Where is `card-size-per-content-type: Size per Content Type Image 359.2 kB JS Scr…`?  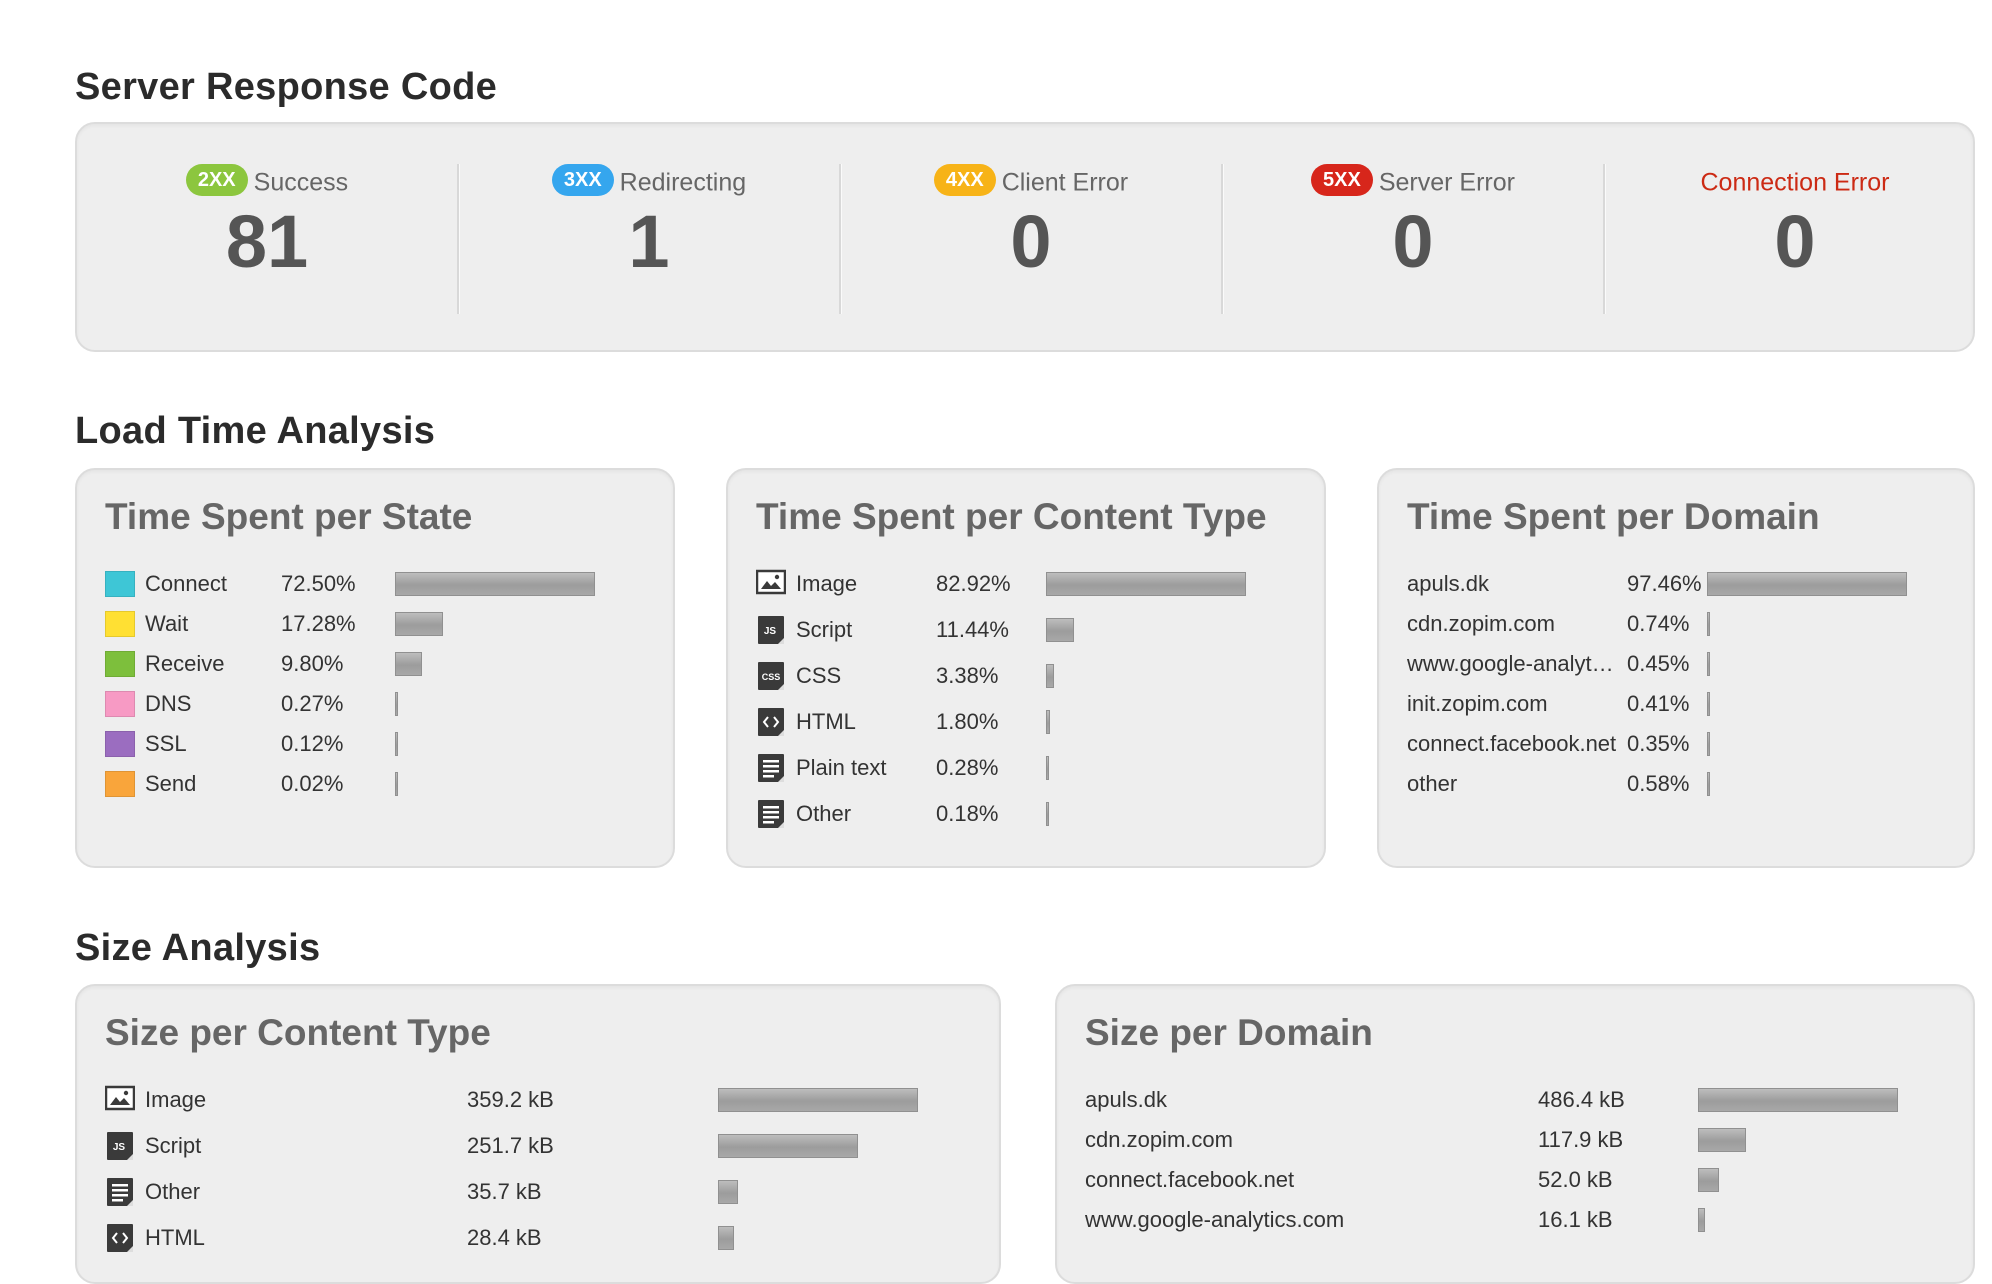
card-size-per-content-type: Size per Content Type Image 359.2 kB JS Scr… is located at coordinates (538, 1134).